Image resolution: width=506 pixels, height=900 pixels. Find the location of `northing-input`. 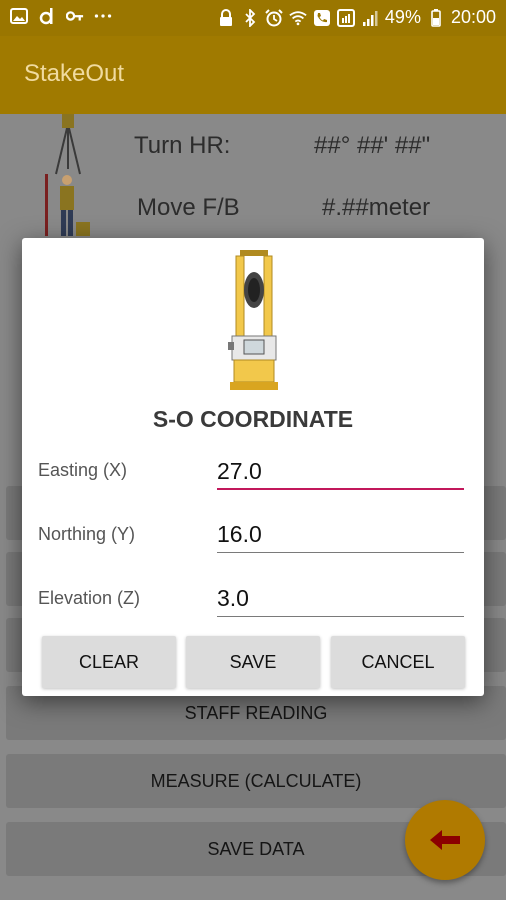

northing-input is located at coordinates (340, 533).